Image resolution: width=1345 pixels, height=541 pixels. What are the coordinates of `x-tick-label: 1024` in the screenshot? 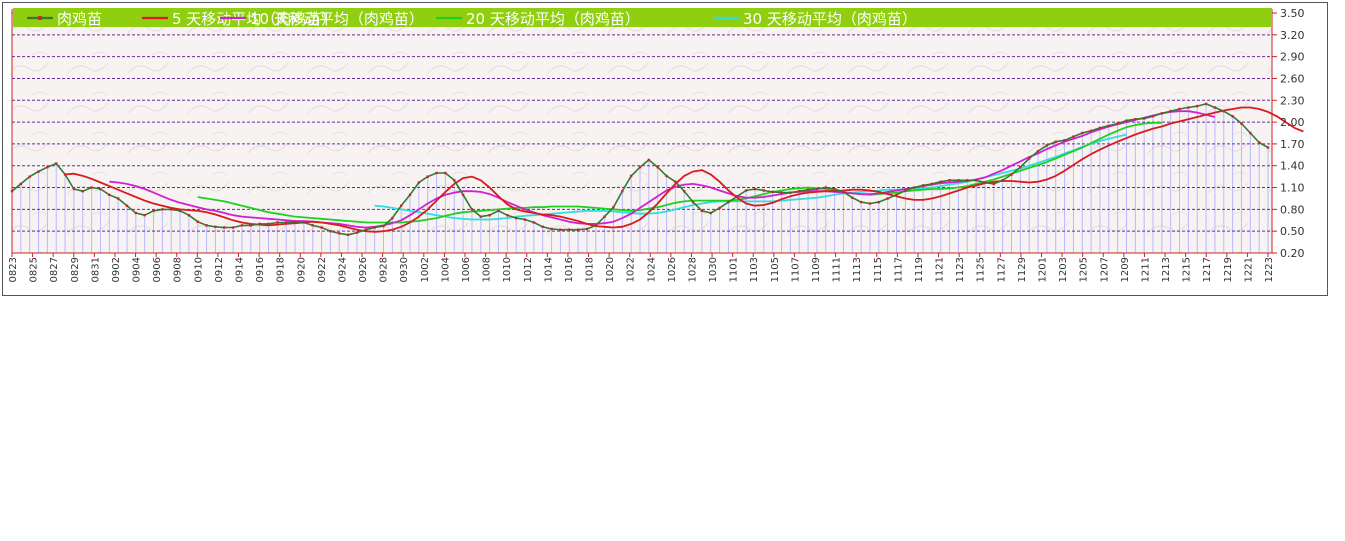 It's located at (651, 269).